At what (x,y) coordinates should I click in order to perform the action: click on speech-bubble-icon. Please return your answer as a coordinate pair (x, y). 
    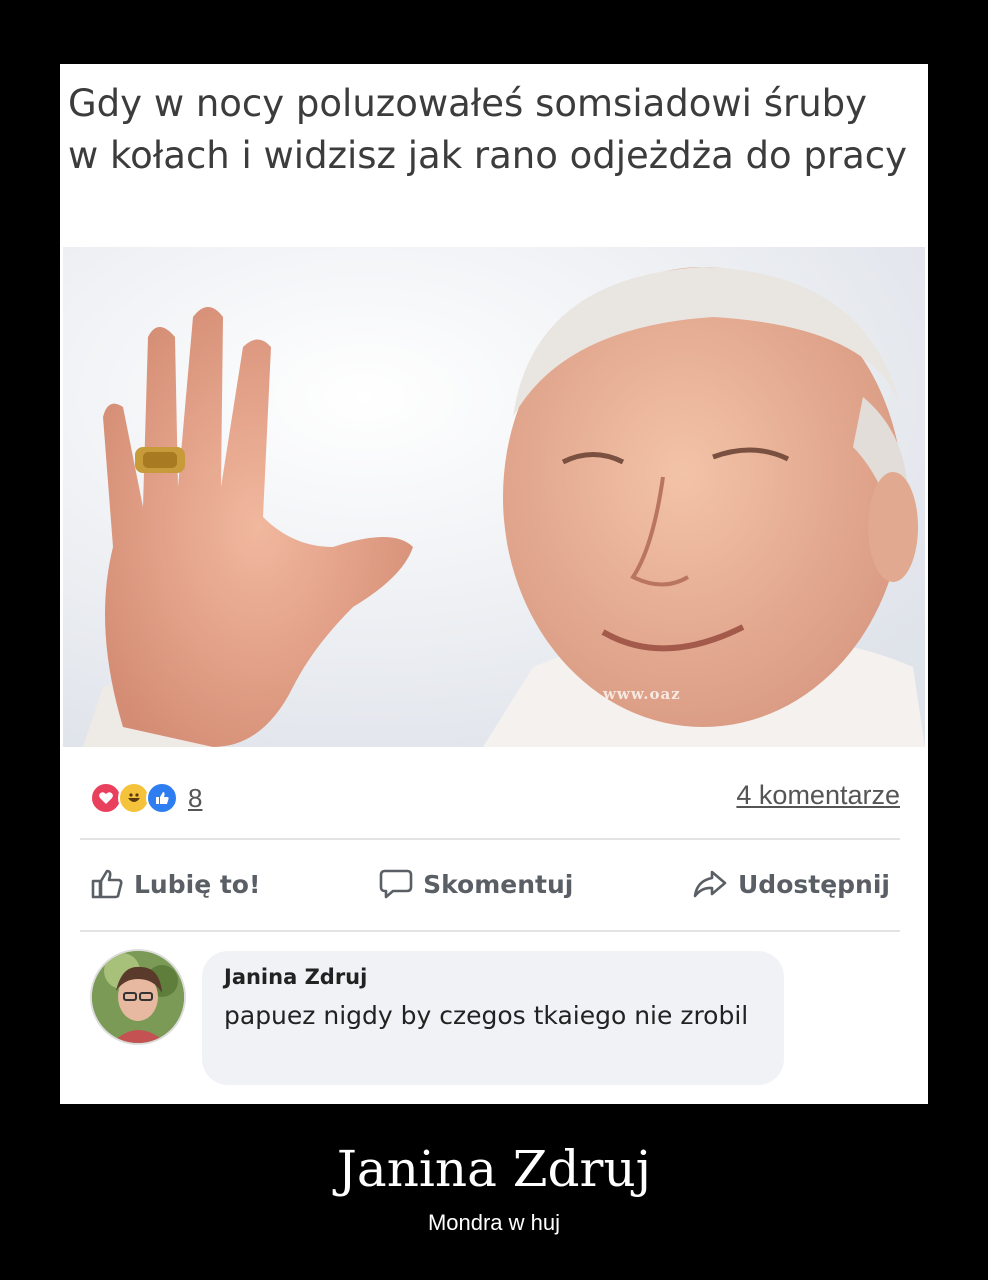
    Looking at the image, I should click on (396, 884).